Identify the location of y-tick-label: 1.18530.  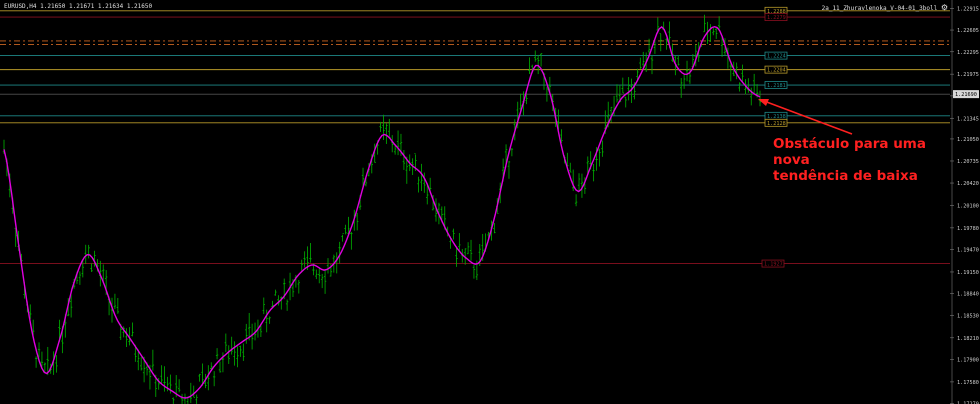
(968, 316).